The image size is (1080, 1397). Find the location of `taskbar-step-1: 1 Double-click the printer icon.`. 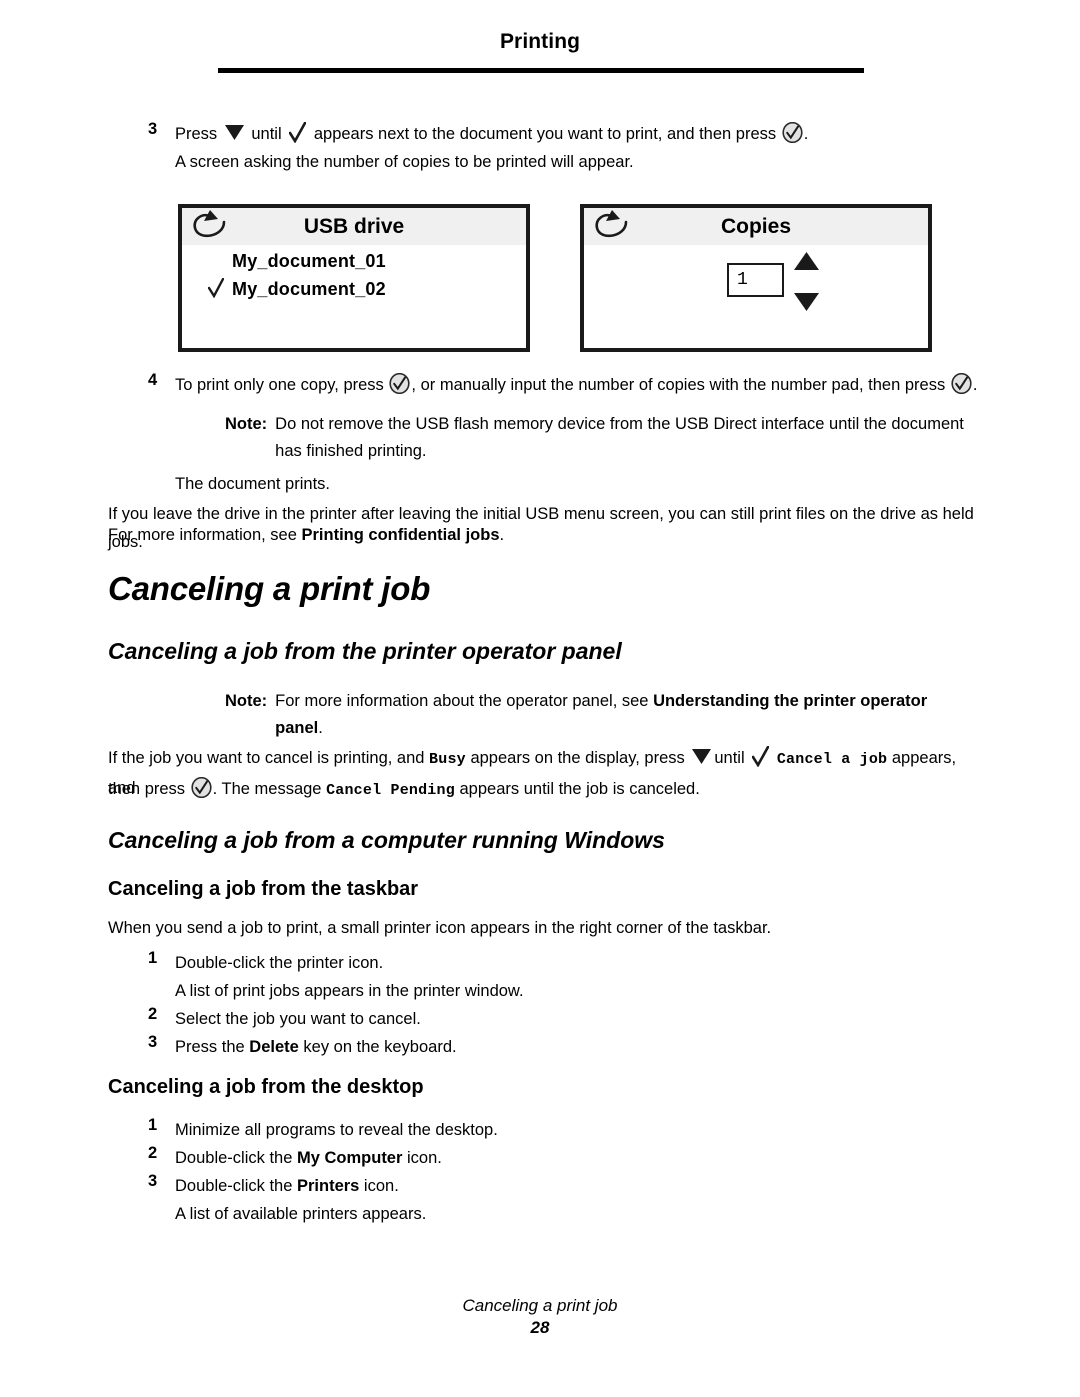

taskbar-step-1: 1 Double-click the printer icon. is located at coordinates (558, 963).